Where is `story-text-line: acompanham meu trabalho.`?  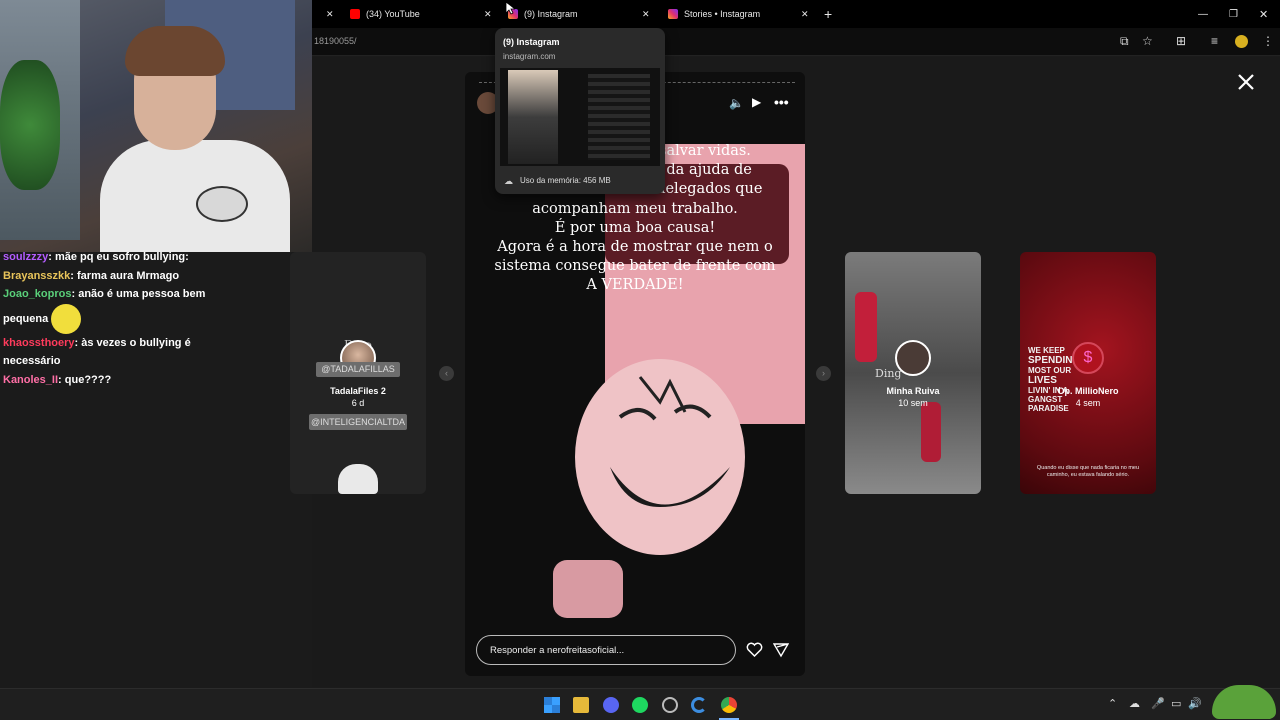
story-text-line: acompanham meu trabalho. is located at coordinates (635, 208).